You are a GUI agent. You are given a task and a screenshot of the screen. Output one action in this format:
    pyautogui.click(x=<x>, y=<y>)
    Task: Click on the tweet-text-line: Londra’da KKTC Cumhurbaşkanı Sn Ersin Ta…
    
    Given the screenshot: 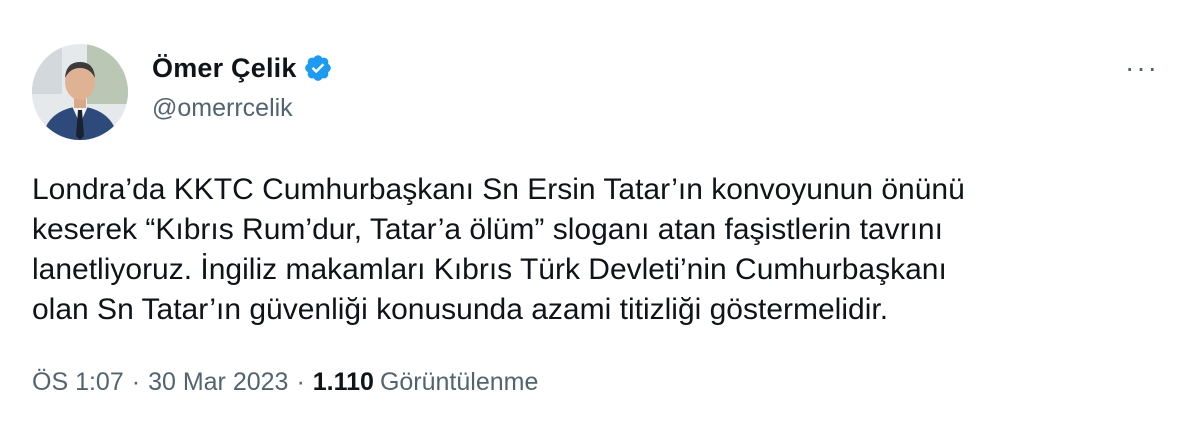 What is the action you would take?
    pyautogui.click(x=498, y=189)
    